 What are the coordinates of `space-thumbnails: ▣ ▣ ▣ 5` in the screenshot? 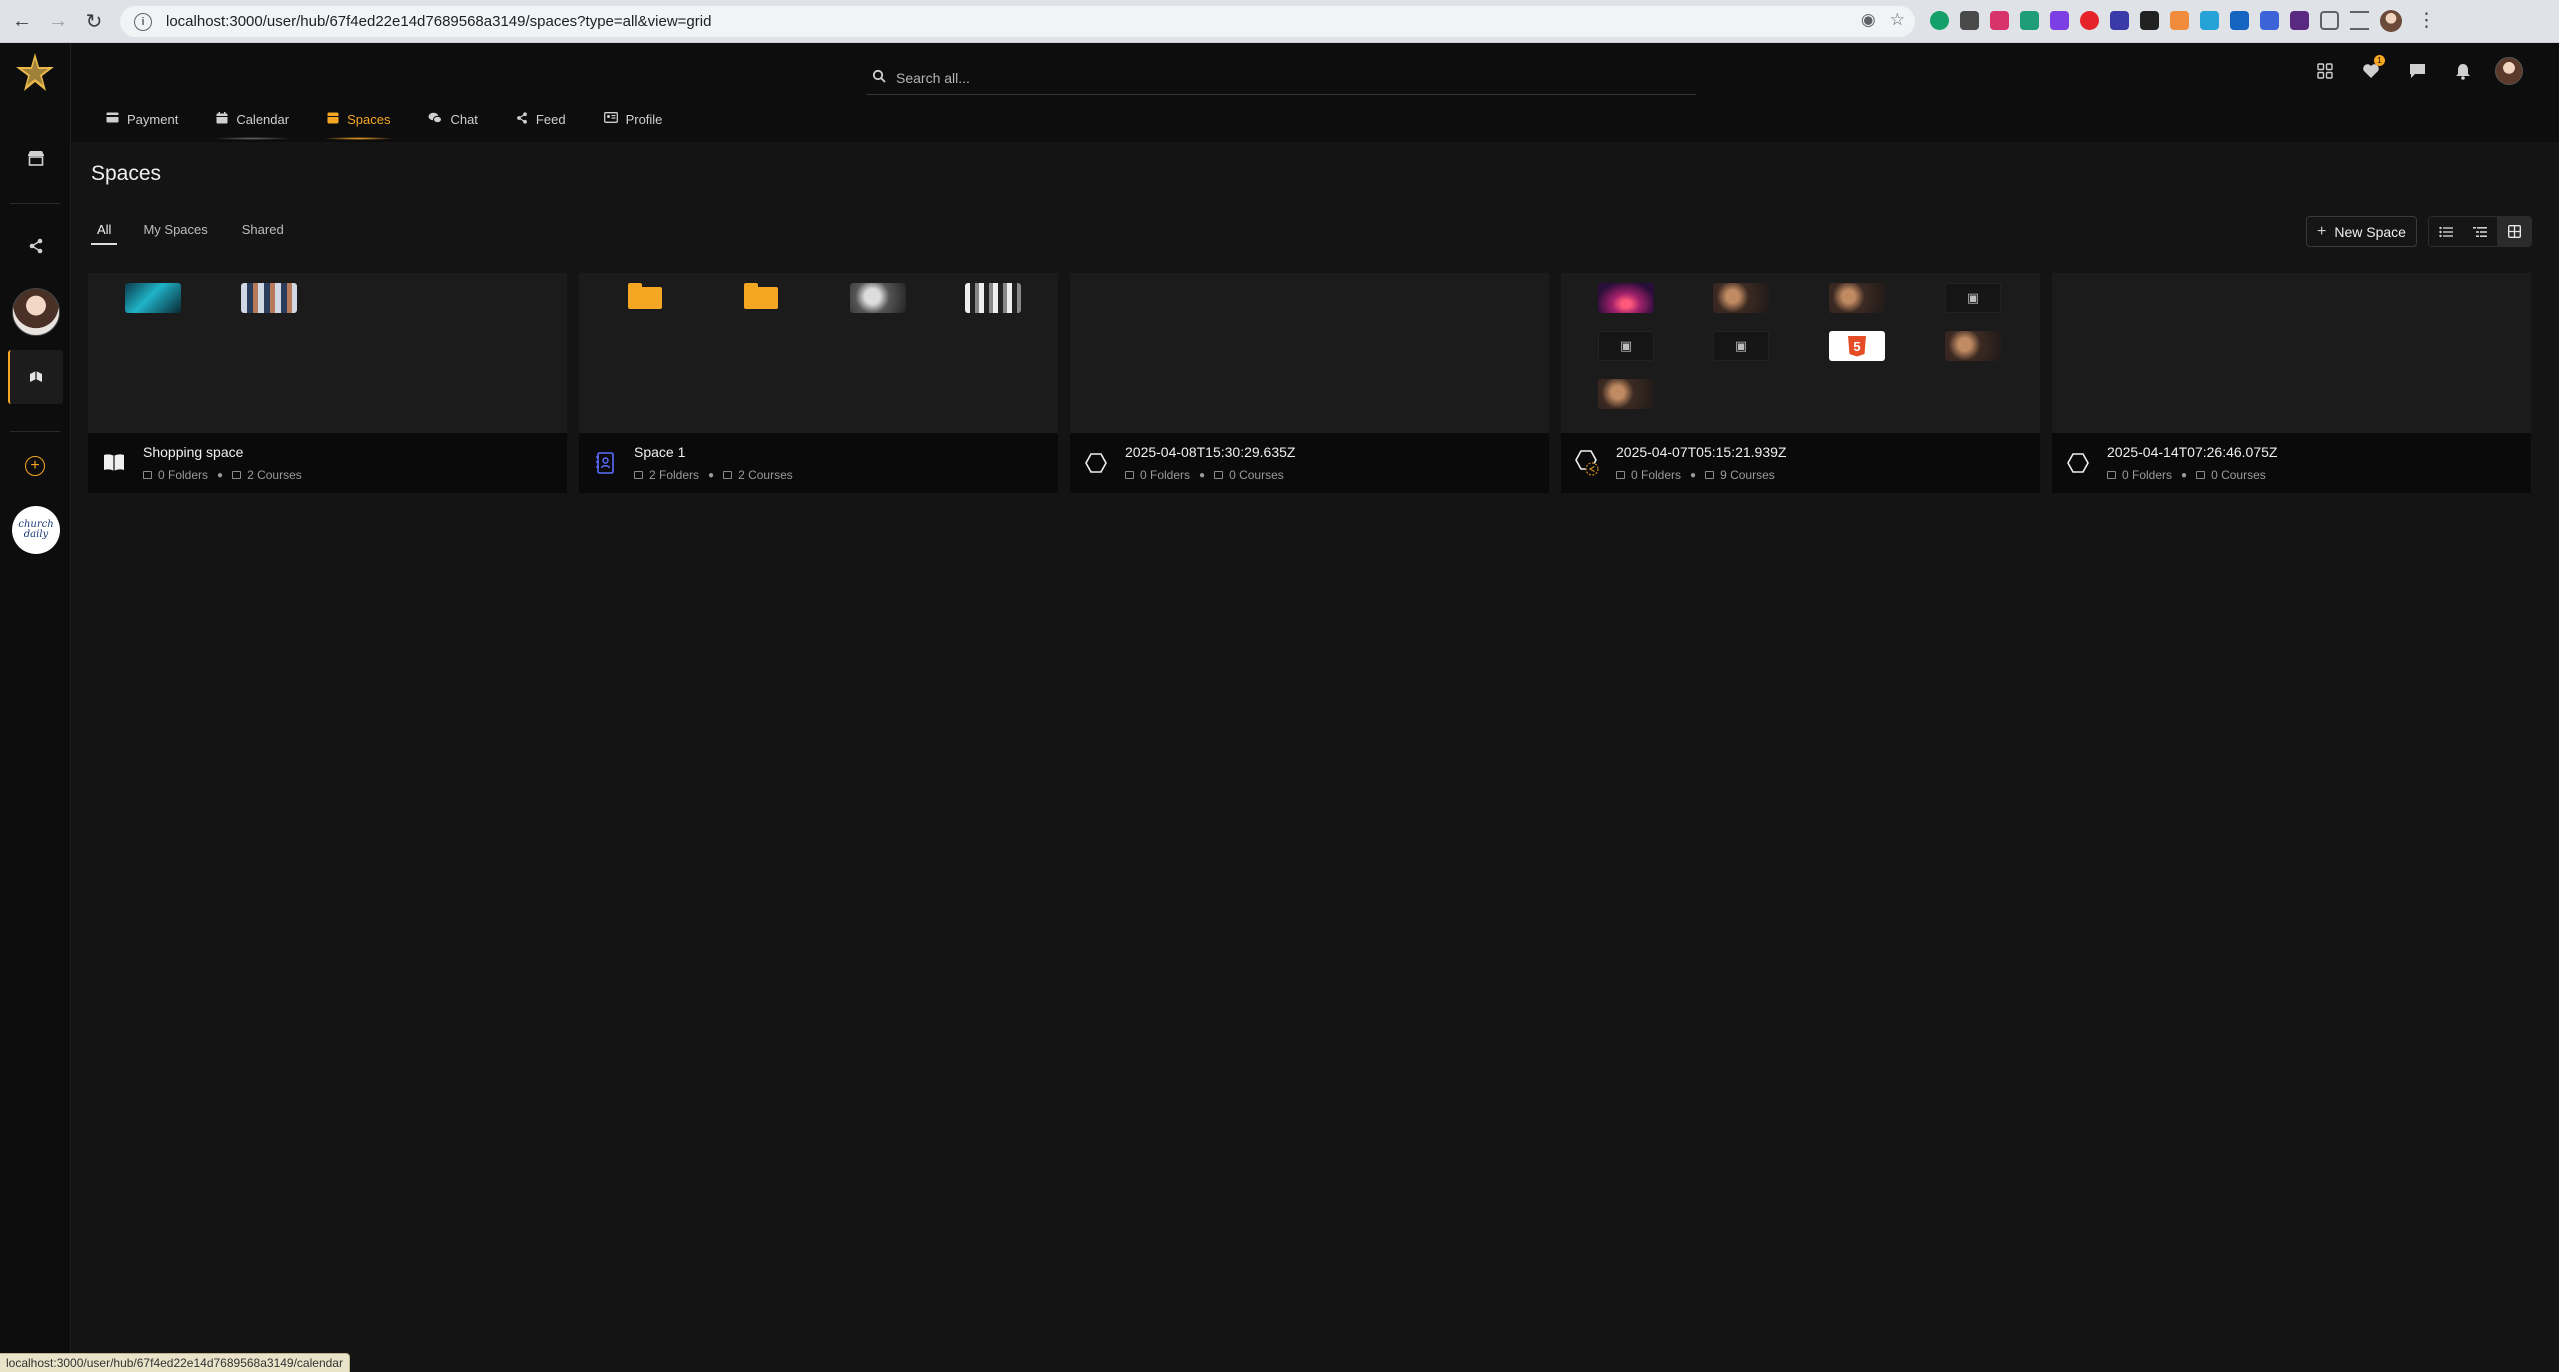 It's located at (1800, 353).